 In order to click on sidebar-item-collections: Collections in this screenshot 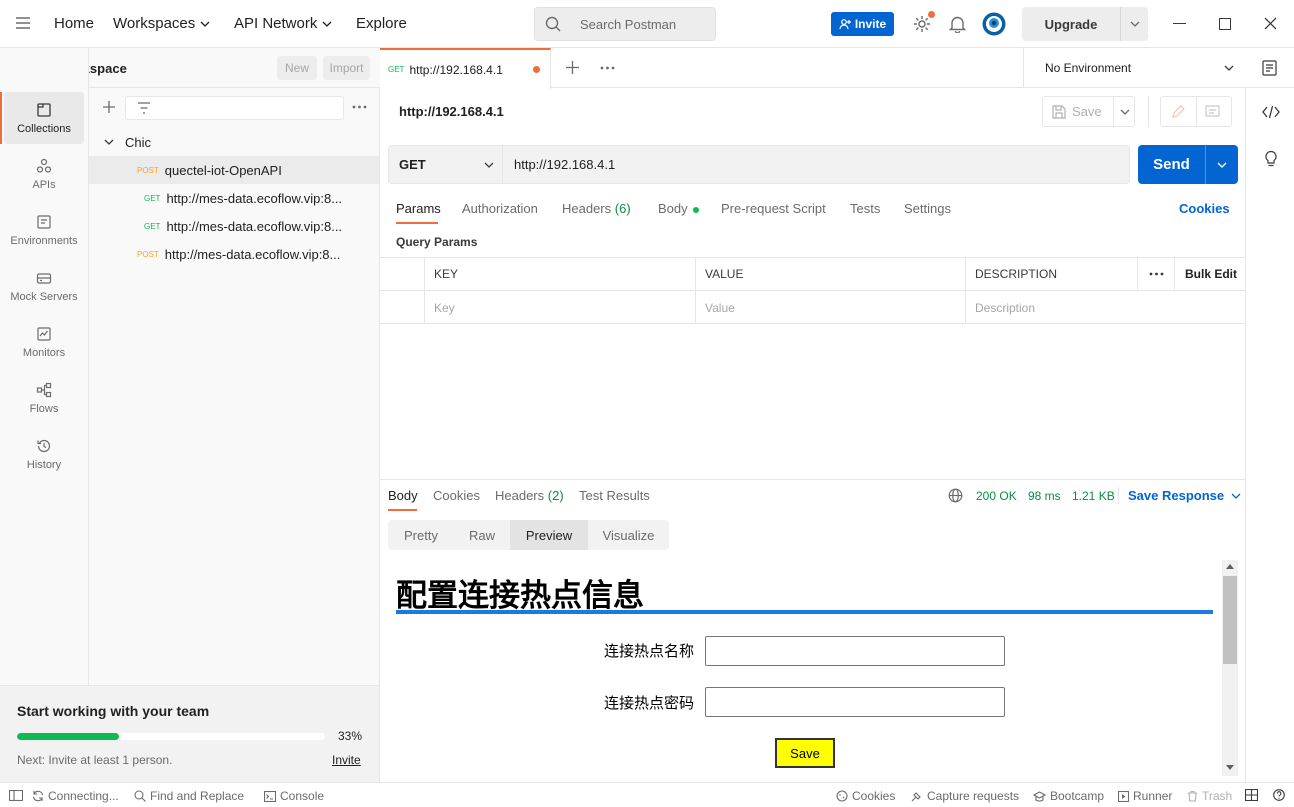, I will do `click(44, 118)`.